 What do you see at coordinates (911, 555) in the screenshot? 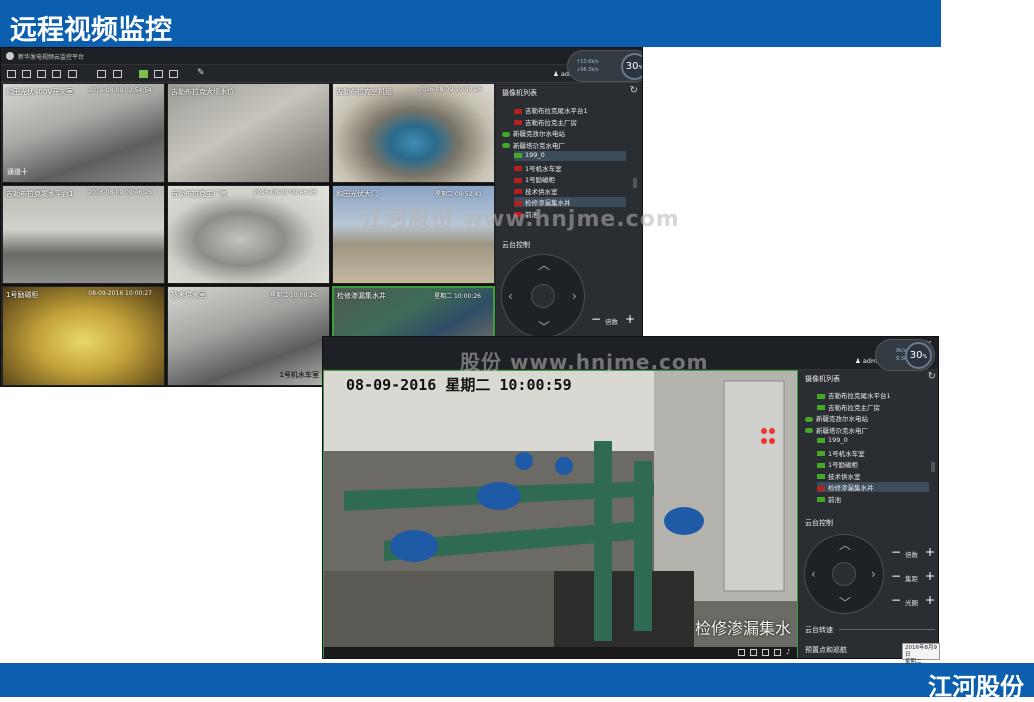
I see `zoom-label: 倍数` at bounding box center [911, 555].